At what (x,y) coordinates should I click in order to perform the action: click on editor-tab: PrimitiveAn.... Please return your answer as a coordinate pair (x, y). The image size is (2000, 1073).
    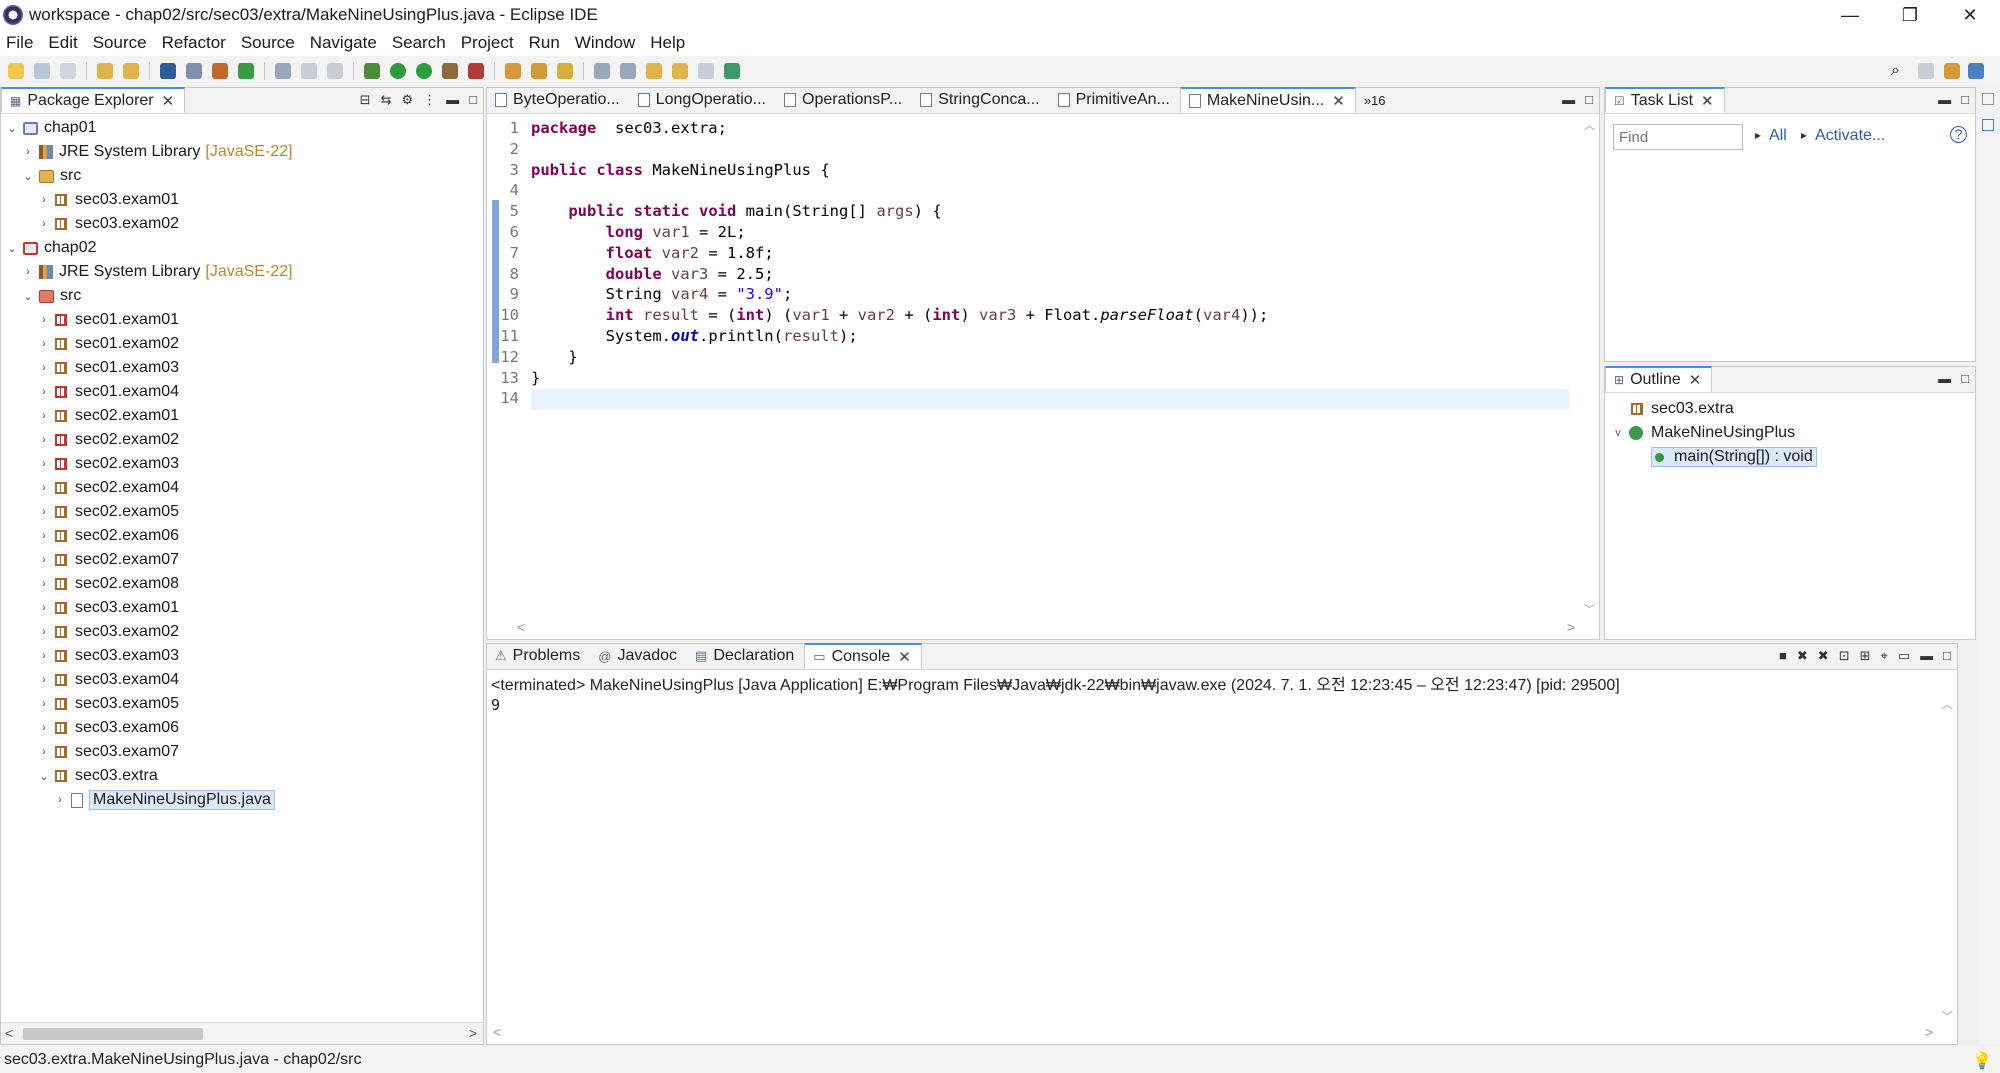
    Looking at the image, I should click on (1115, 100).